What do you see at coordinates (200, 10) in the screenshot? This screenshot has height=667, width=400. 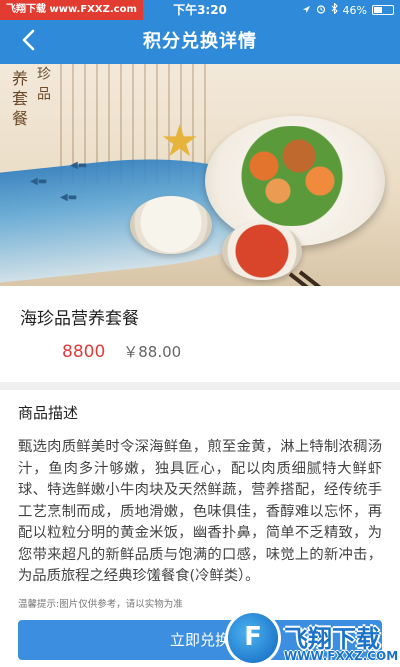 I see `status-bar: 飞翔下载 www.FXXZ.com 下午3:20 46%` at bounding box center [200, 10].